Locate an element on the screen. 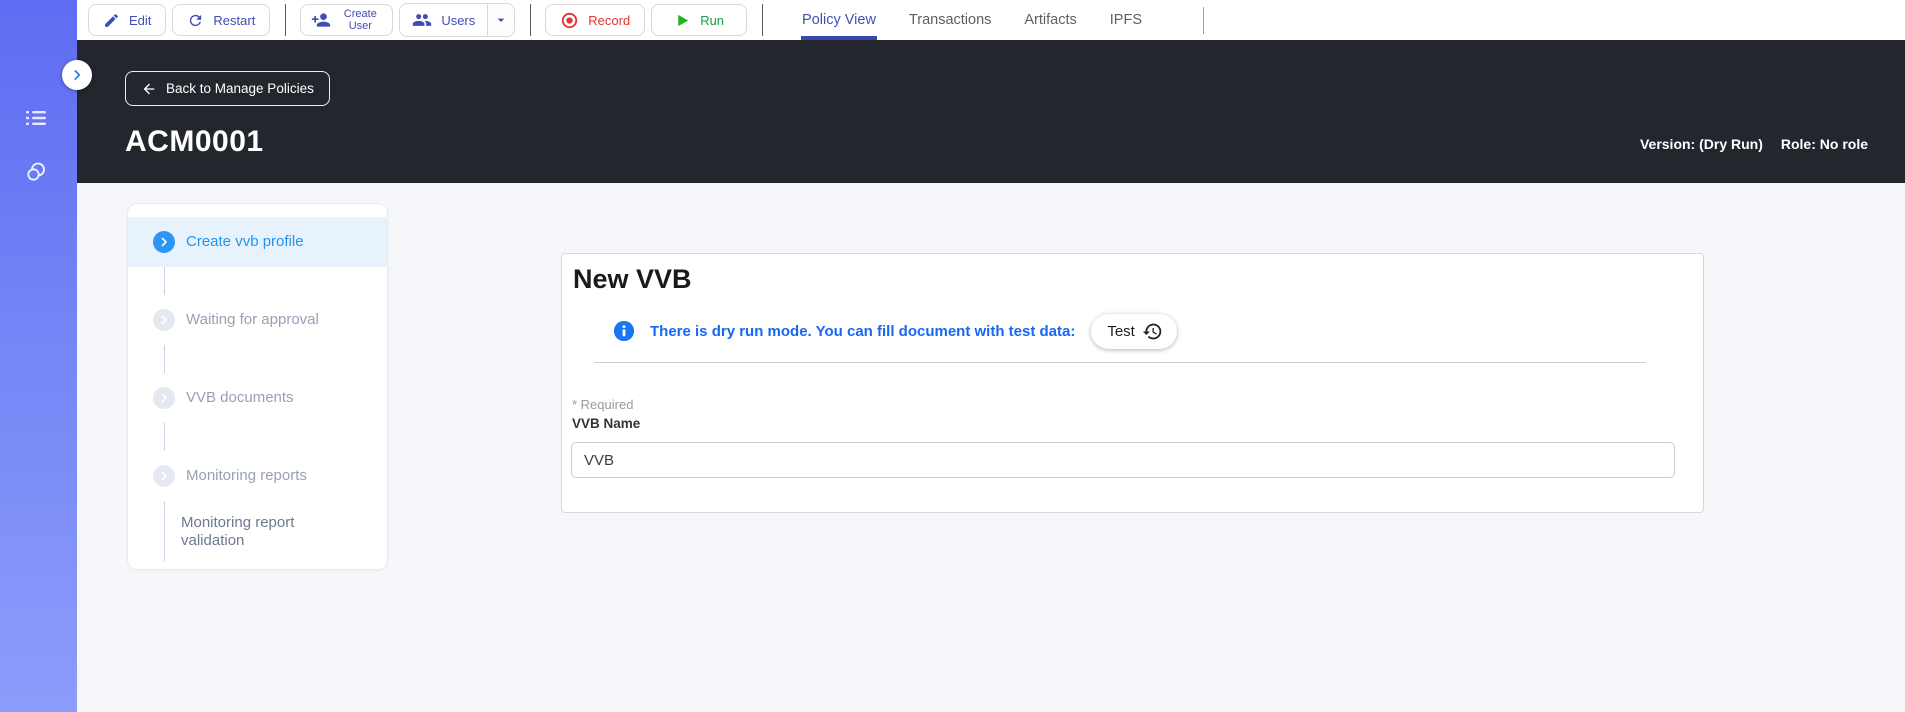 The image size is (1905, 712). back-to-policies-button: Back to Manage Policies is located at coordinates (227, 88).